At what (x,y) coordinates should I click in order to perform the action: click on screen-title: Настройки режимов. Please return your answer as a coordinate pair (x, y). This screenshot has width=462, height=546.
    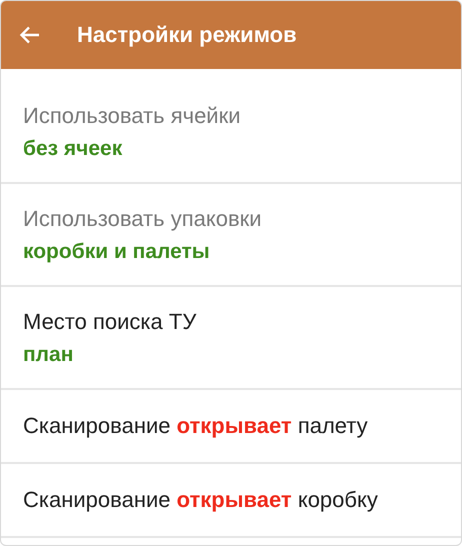
    Looking at the image, I should click on (187, 35).